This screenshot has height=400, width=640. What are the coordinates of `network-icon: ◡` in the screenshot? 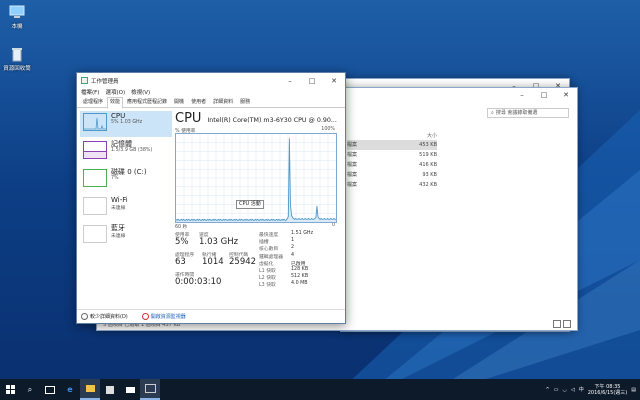 It's located at (564, 390).